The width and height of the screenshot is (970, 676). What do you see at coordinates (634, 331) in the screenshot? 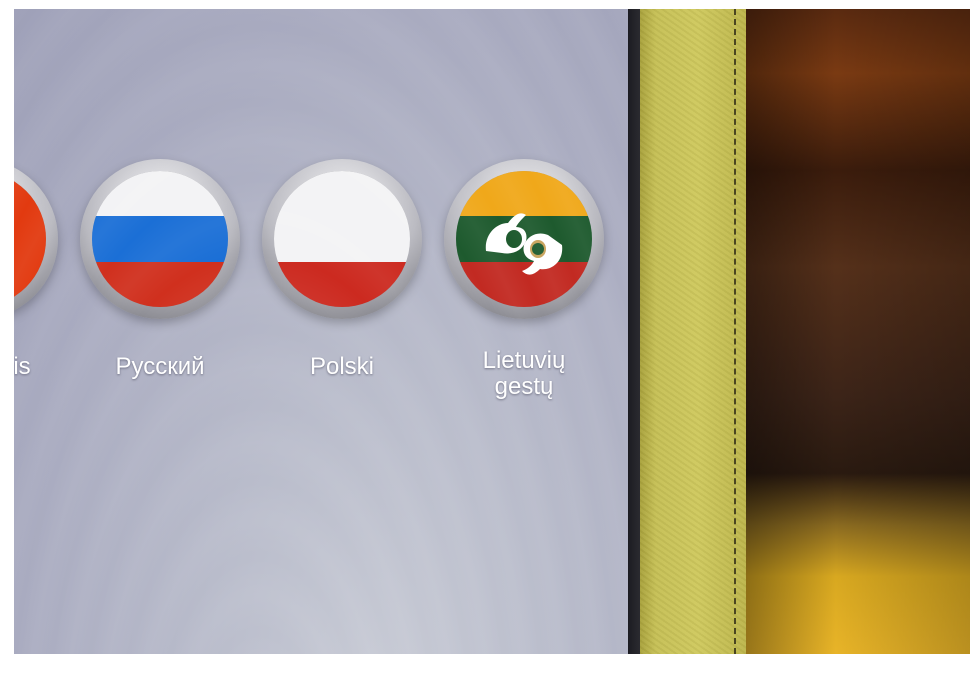
I see `screen-bezel` at bounding box center [634, 331].